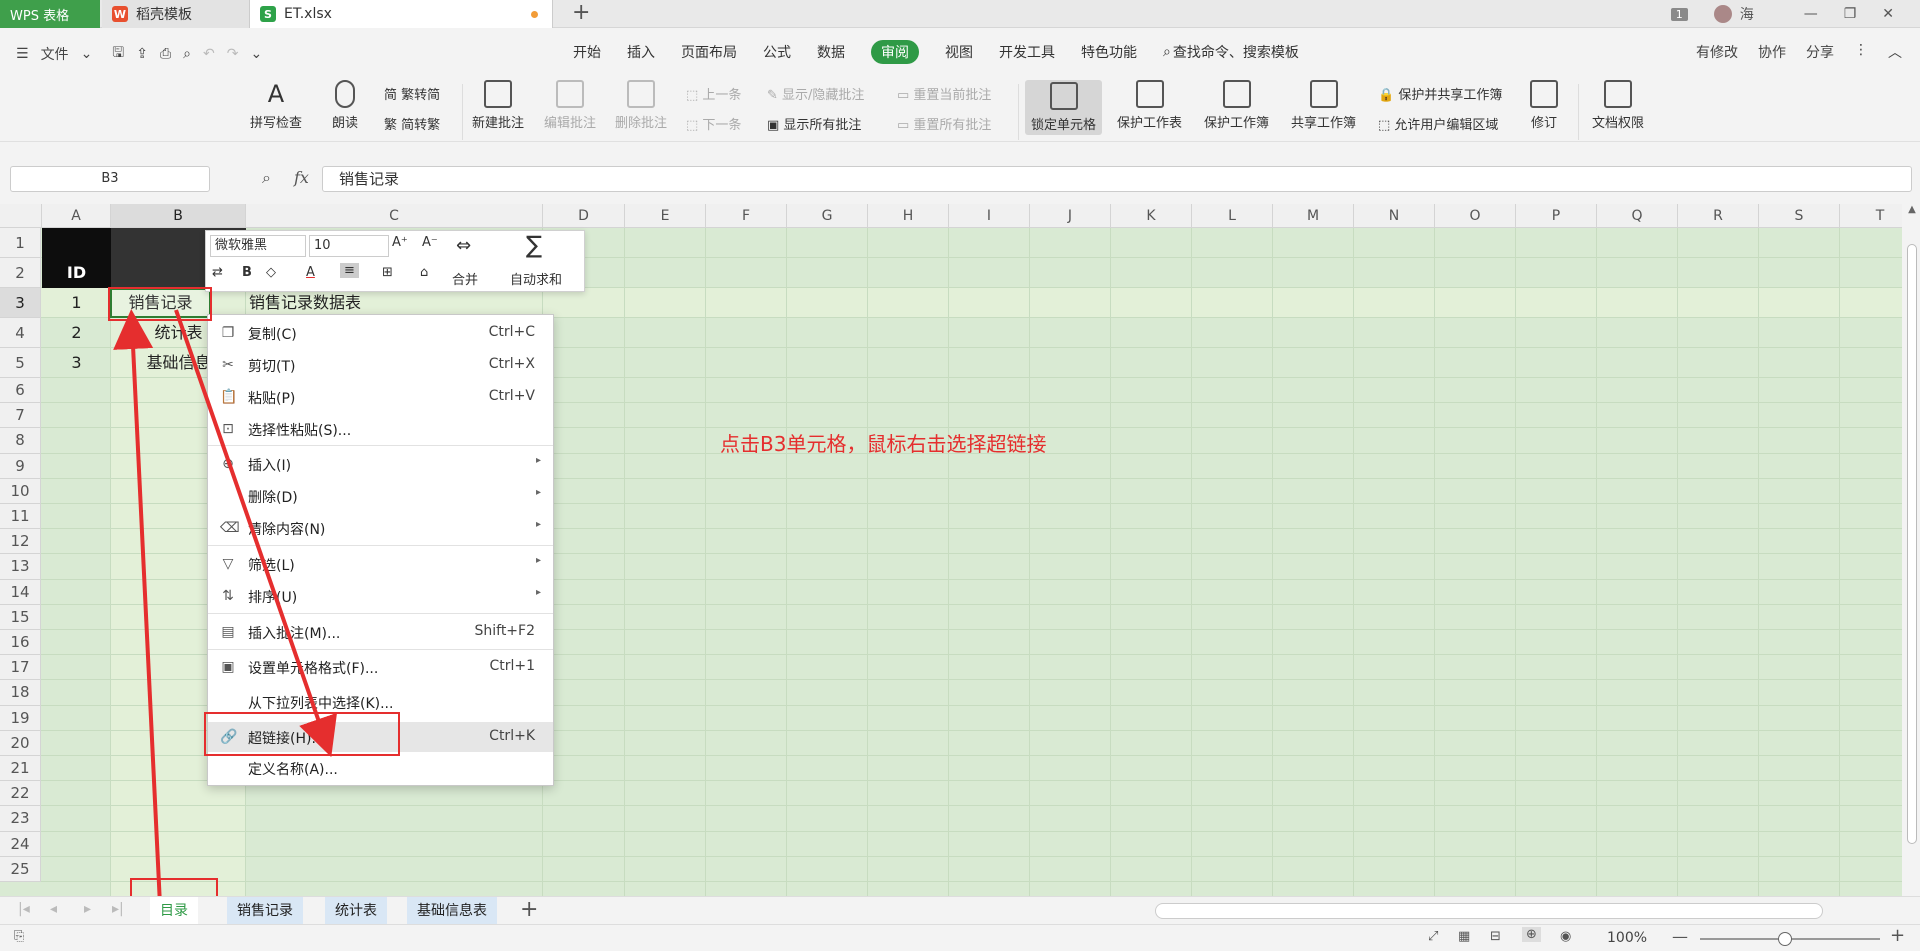 The width and height of the screenshot is (1920, 951). I want to click on doc-permission-button: 文档权限, so click(1618, 105).